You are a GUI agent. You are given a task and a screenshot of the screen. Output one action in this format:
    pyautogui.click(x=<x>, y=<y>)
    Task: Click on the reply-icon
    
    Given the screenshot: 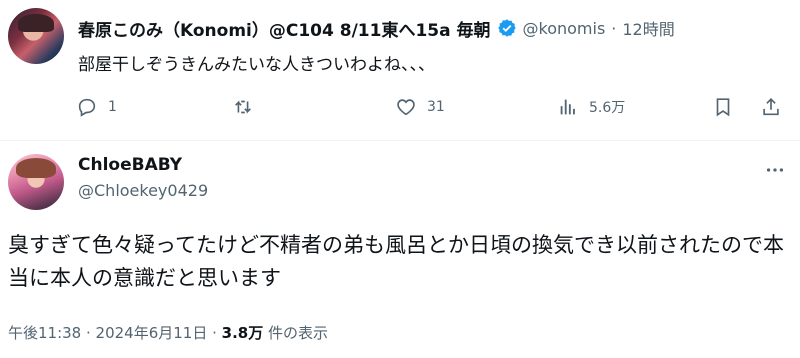 What is the action you would take?
    pyautogui.click(x=87, y=107)
    